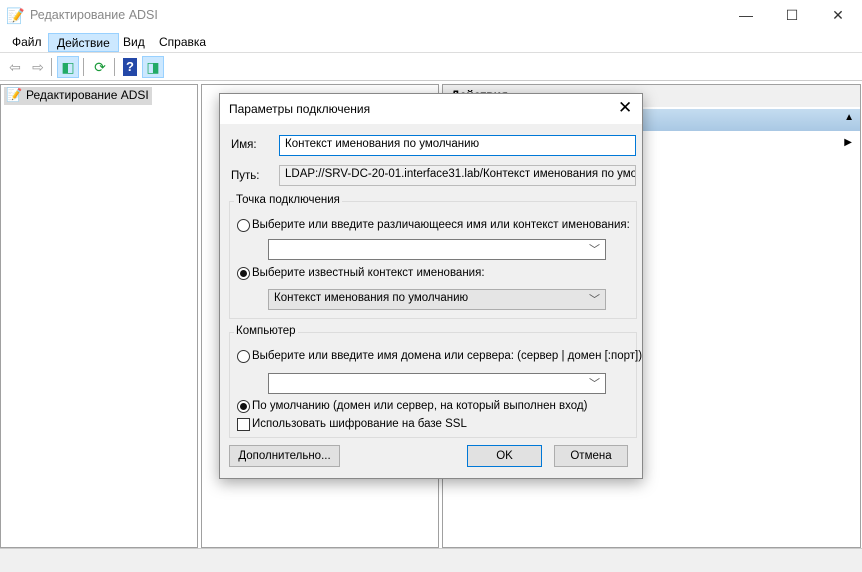 Image resolution: width=862 pixels, height=572 pixels. What do you see at coordinates (243, 225) in the screenshot?
I see `dn-radio` at bounding box center [243, 225].